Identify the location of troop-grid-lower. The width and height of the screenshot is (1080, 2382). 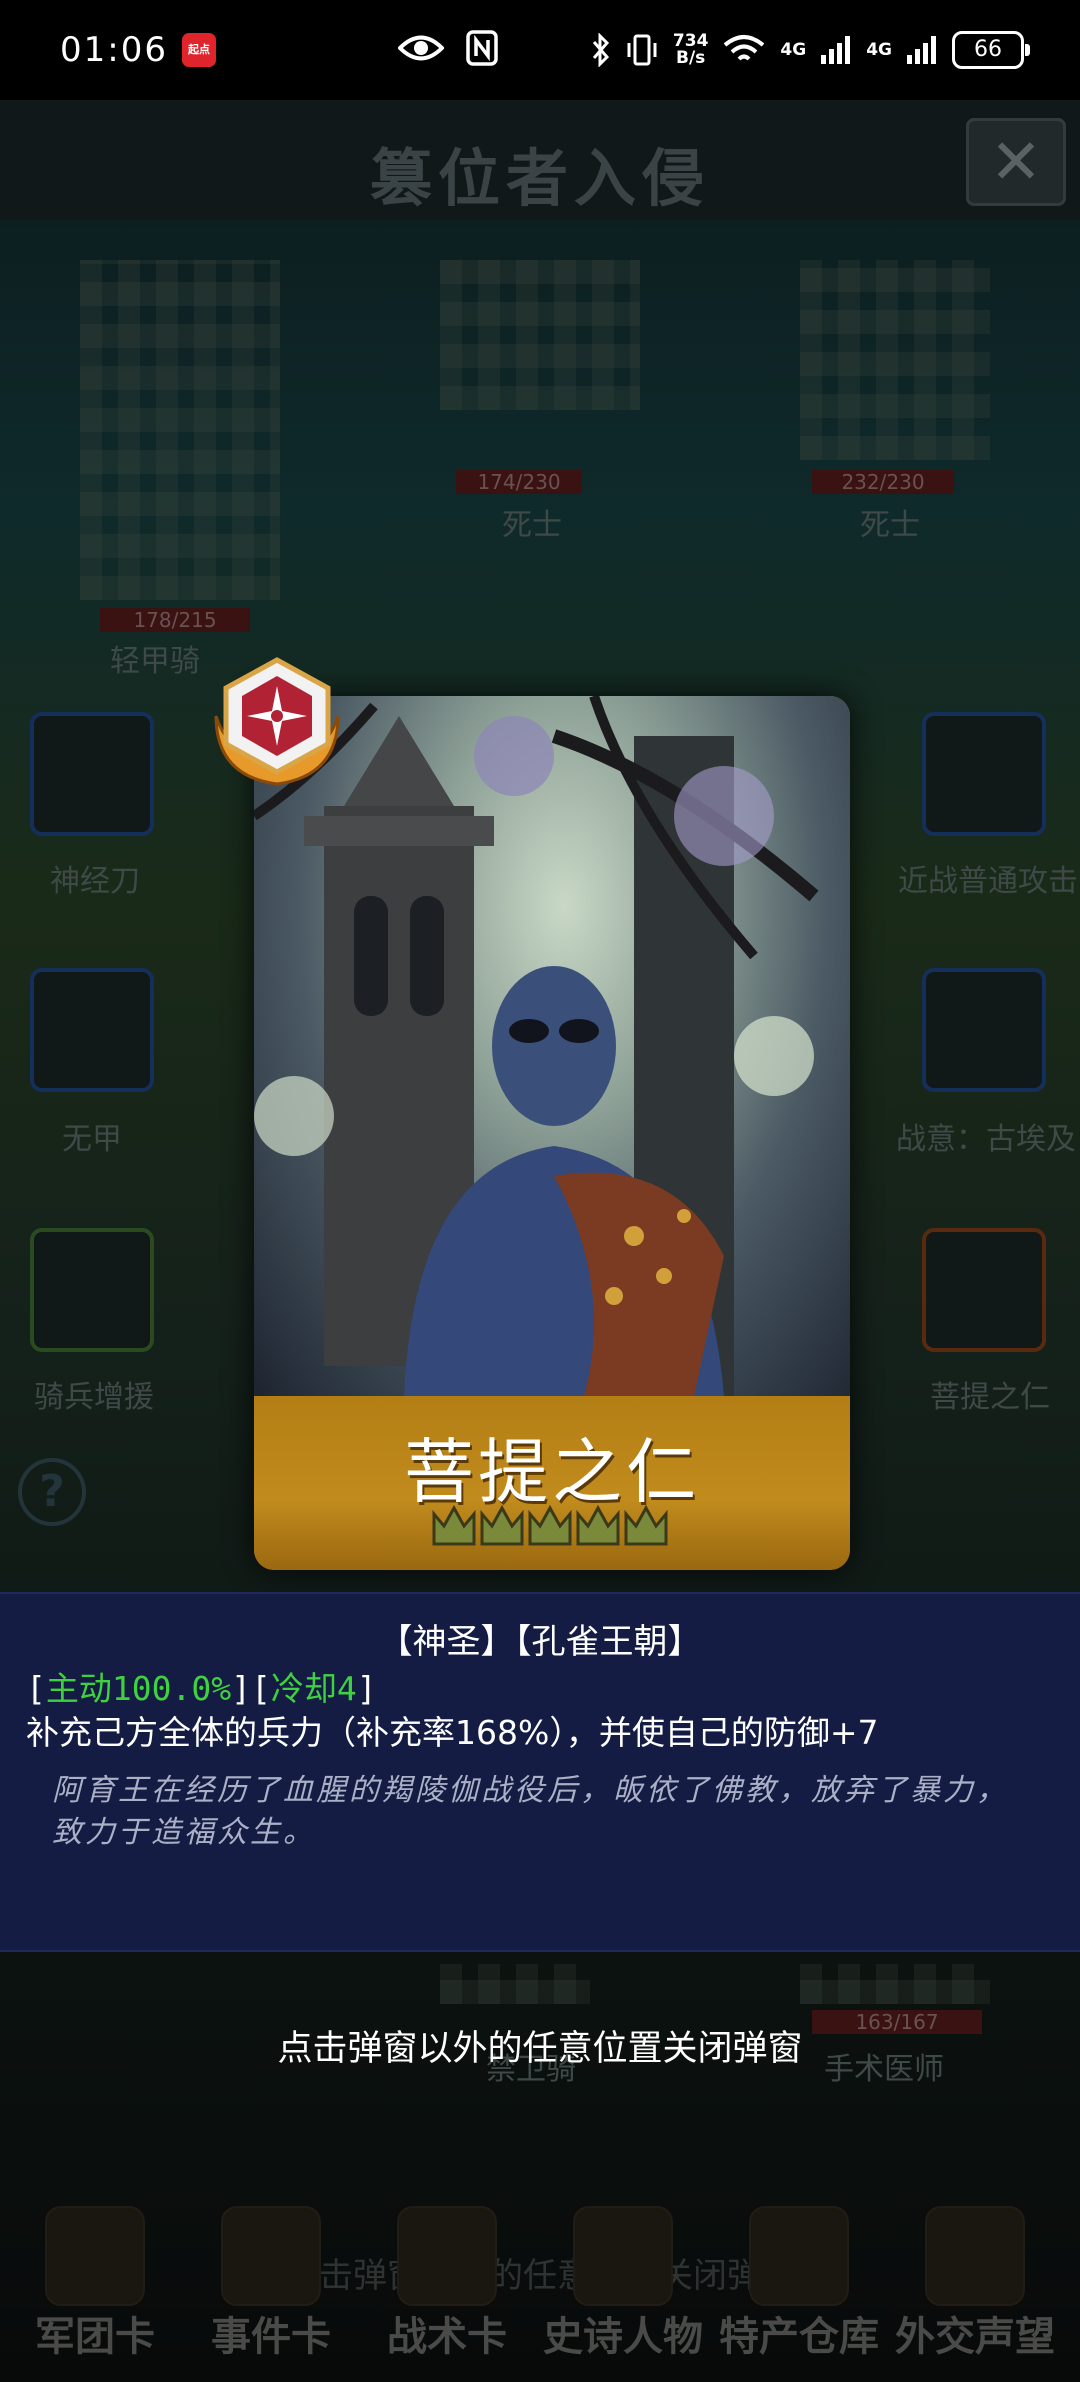
(515, 1984).